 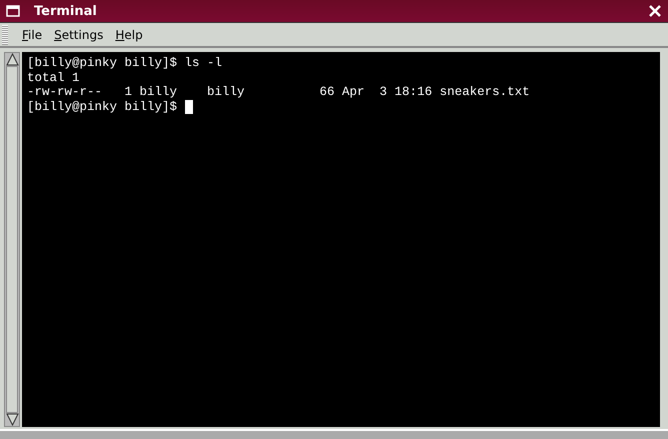 What do you see at coordinates (12, 239) in the screenshot?
I see `scrollbar` at bounding box center [12, 239].